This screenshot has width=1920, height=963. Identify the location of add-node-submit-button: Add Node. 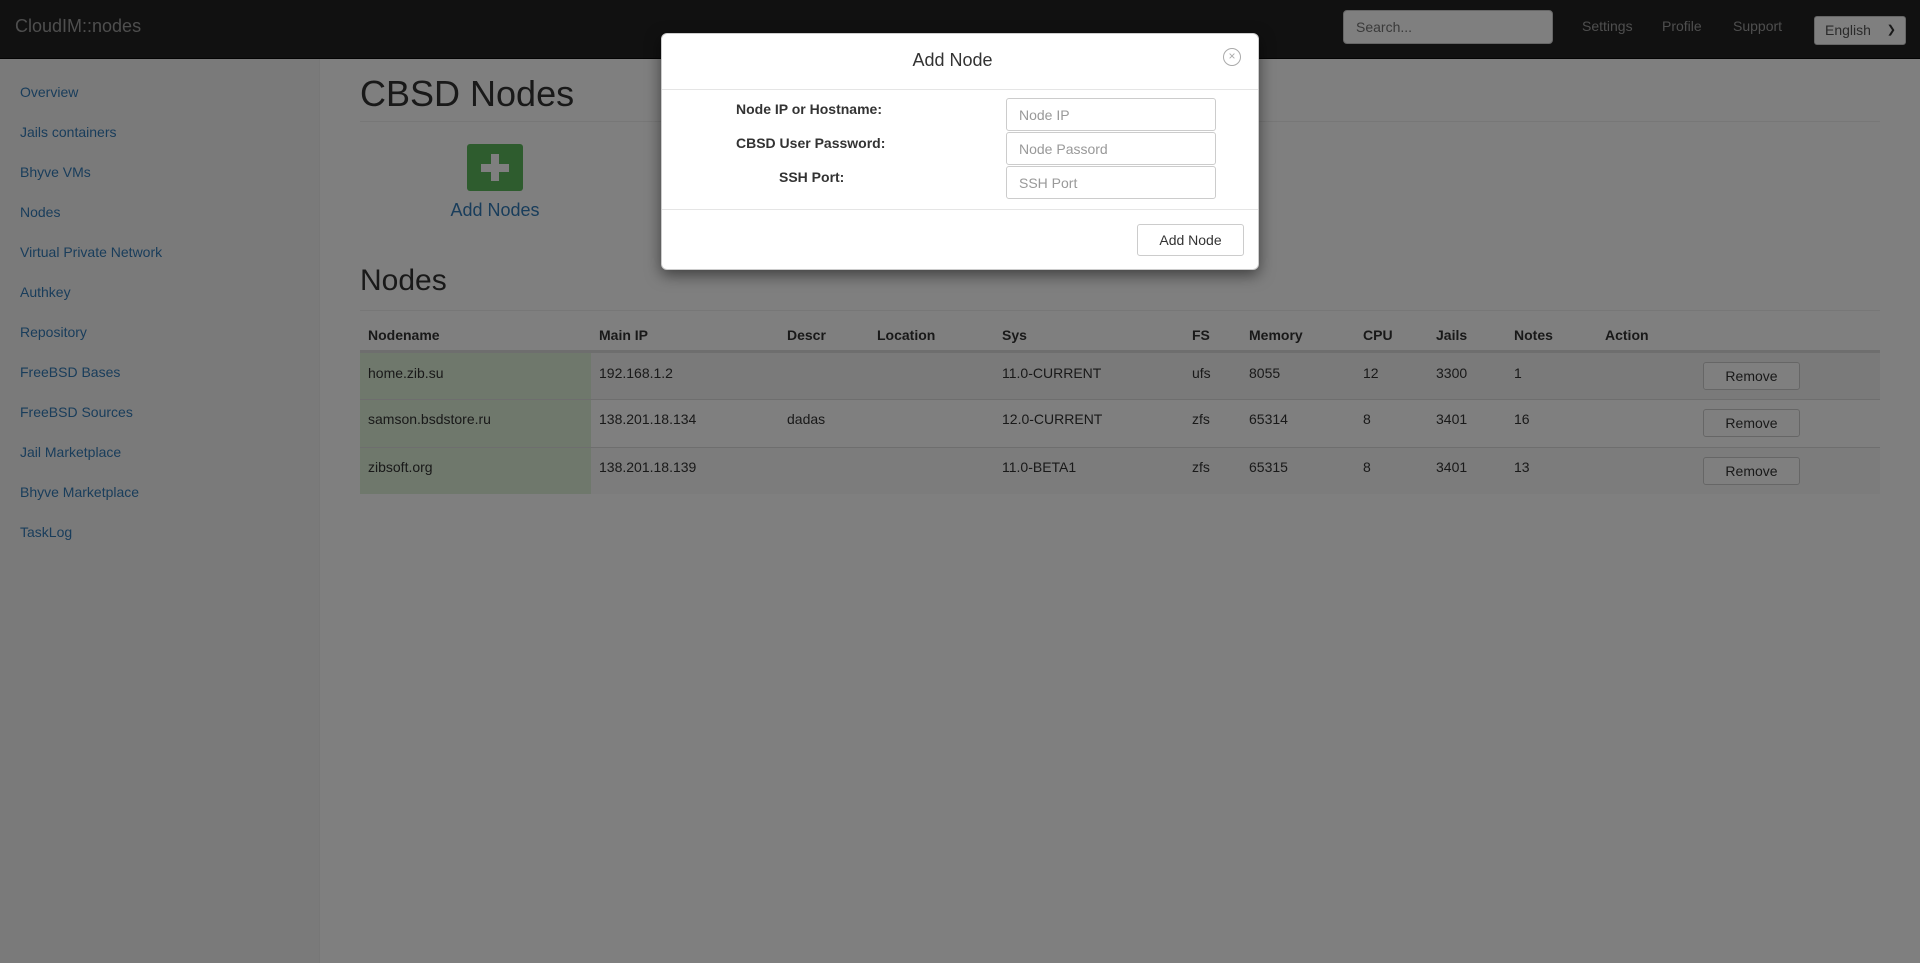
(1190, 240).